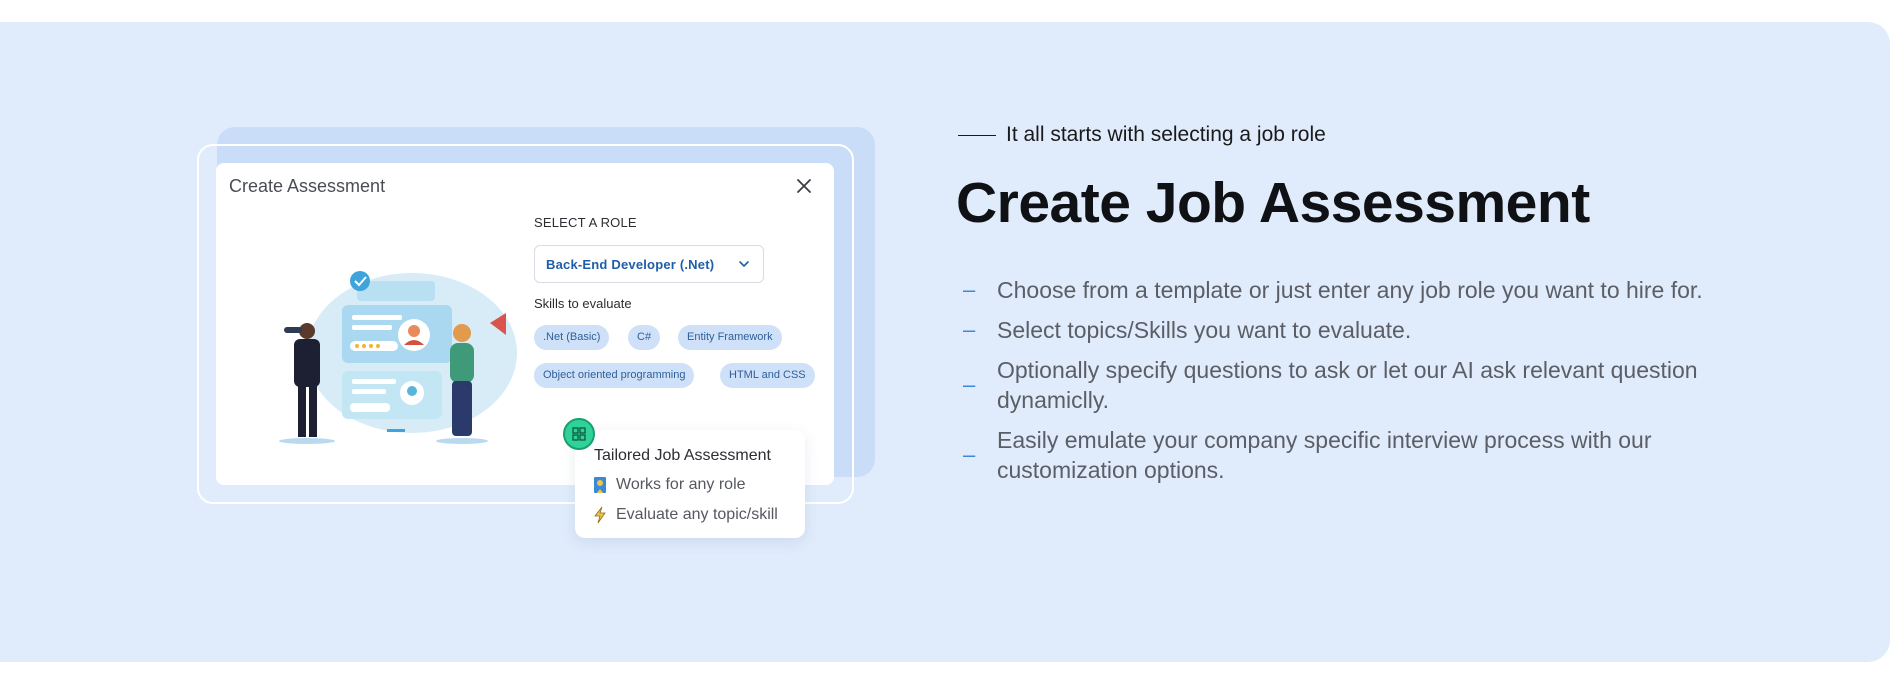  Describe the element at coordinates (585, 222) in the screenshot. I see `select-role-label: SELECT A ROLE` at that location.